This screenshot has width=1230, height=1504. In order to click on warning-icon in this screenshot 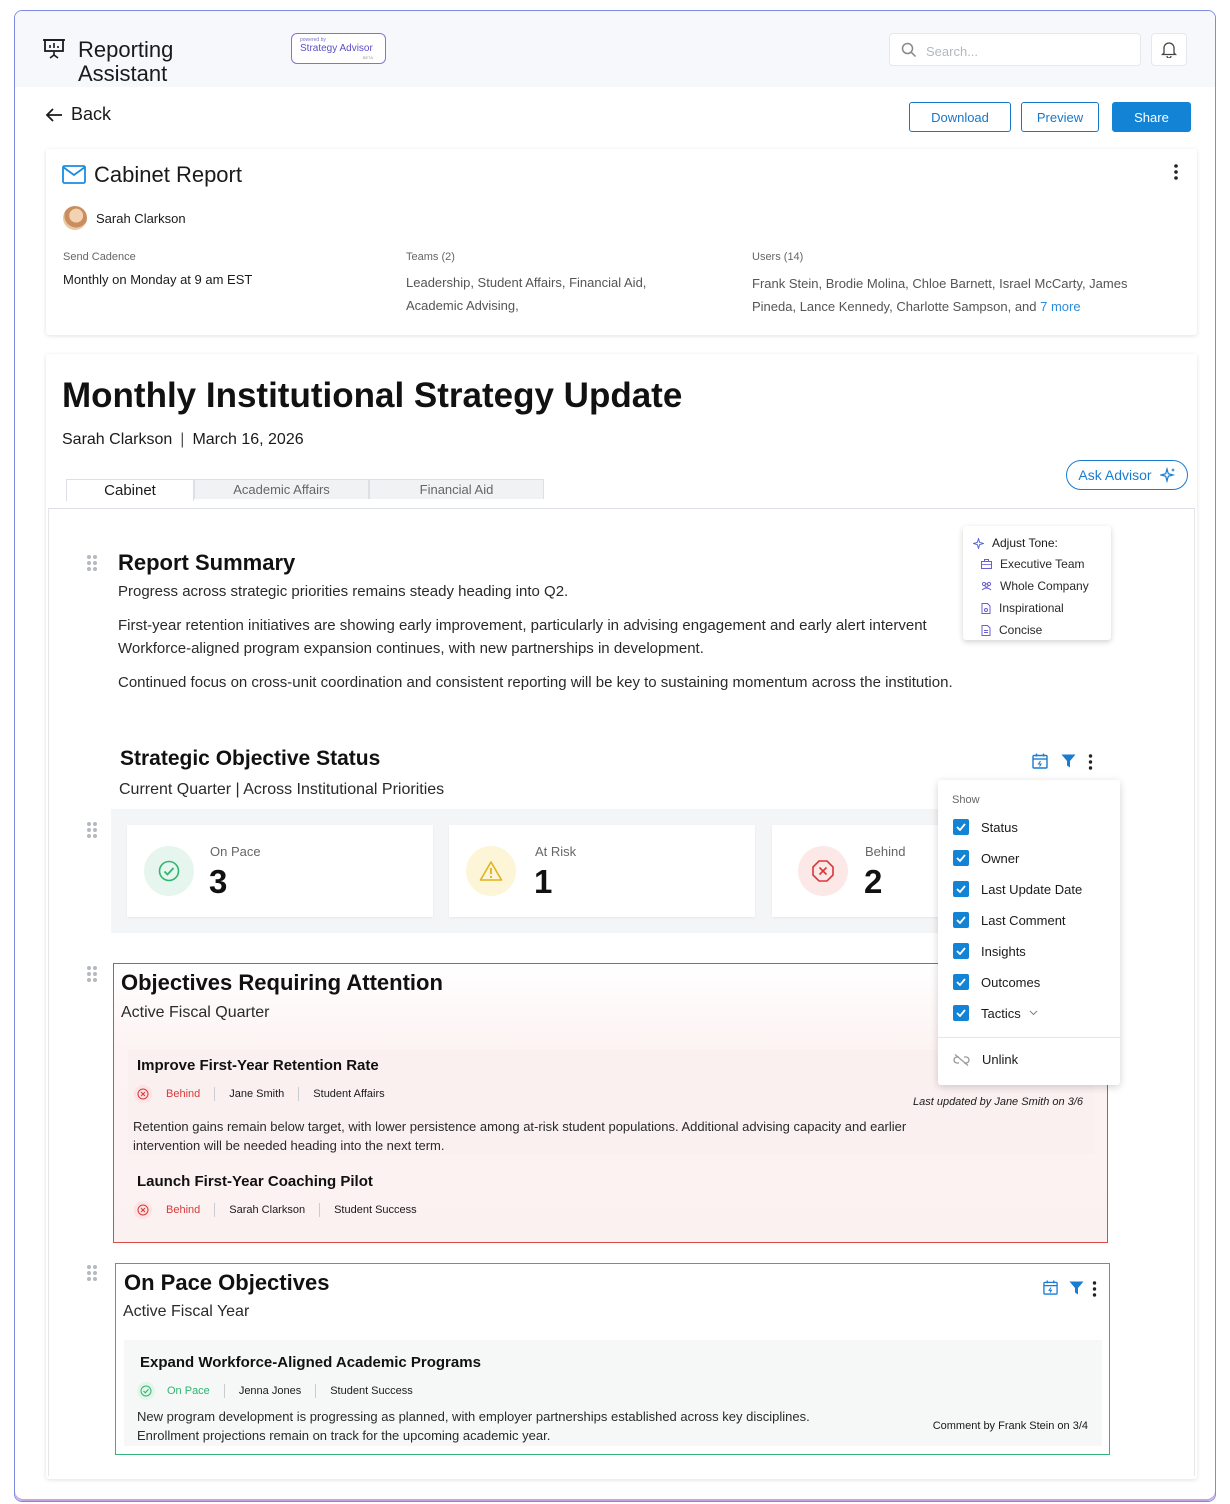, I will do `click(491, 871)`.